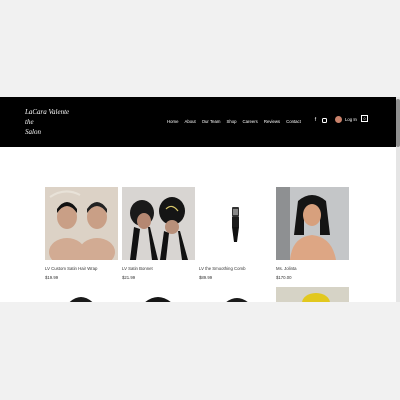 Image resolution: width=400 pixels, height=400 pixels. What do you see at coordinates (398, 199) in the screenshot?
I see `scrollbar` at bounding box center [398, 199].